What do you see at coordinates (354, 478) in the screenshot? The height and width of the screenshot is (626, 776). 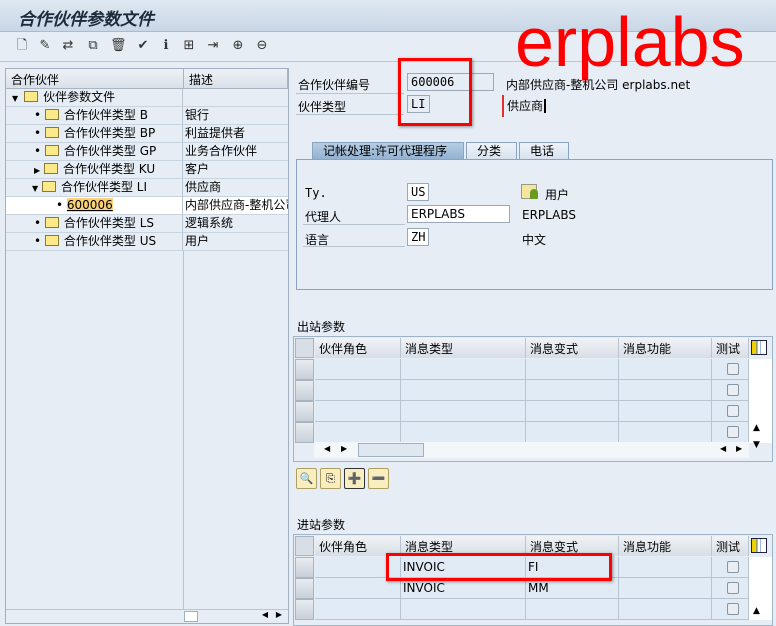 I see `insert-row-button: ➕` at bounding box center [354, 478].